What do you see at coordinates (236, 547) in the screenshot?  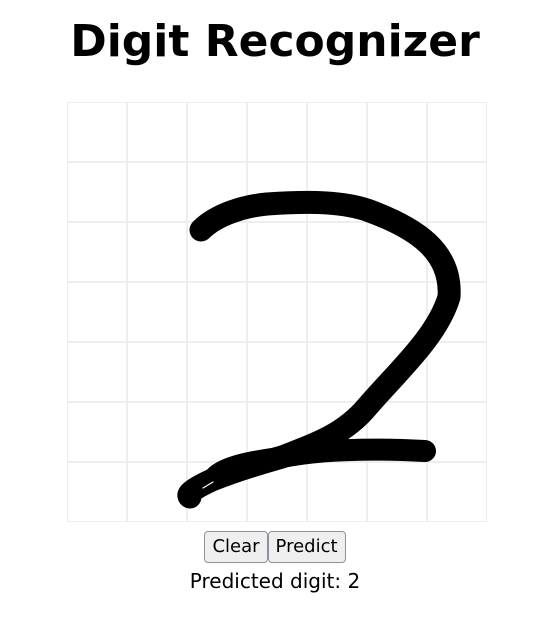 I see `clear-button: Clear` at bounding box center [236, 547].